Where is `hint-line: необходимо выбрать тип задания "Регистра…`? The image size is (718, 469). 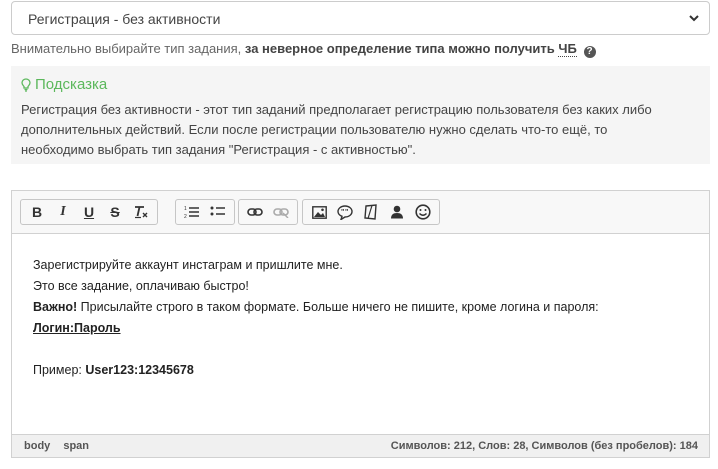
hint-line: необходимо выбрать тип задания "Регистра… is located at coordinates (218, 149).